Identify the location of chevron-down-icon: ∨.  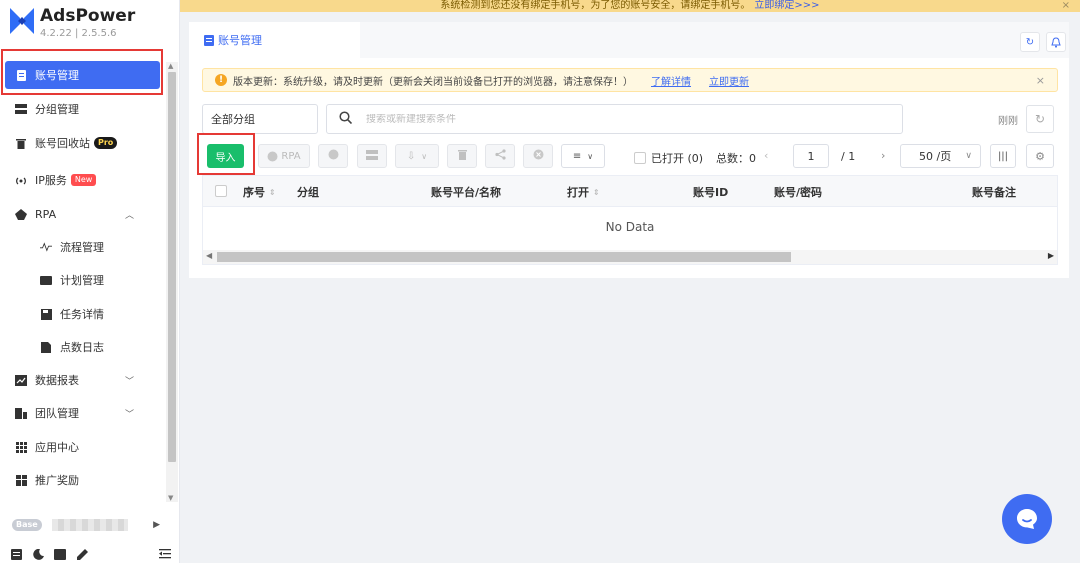
(424, 156).